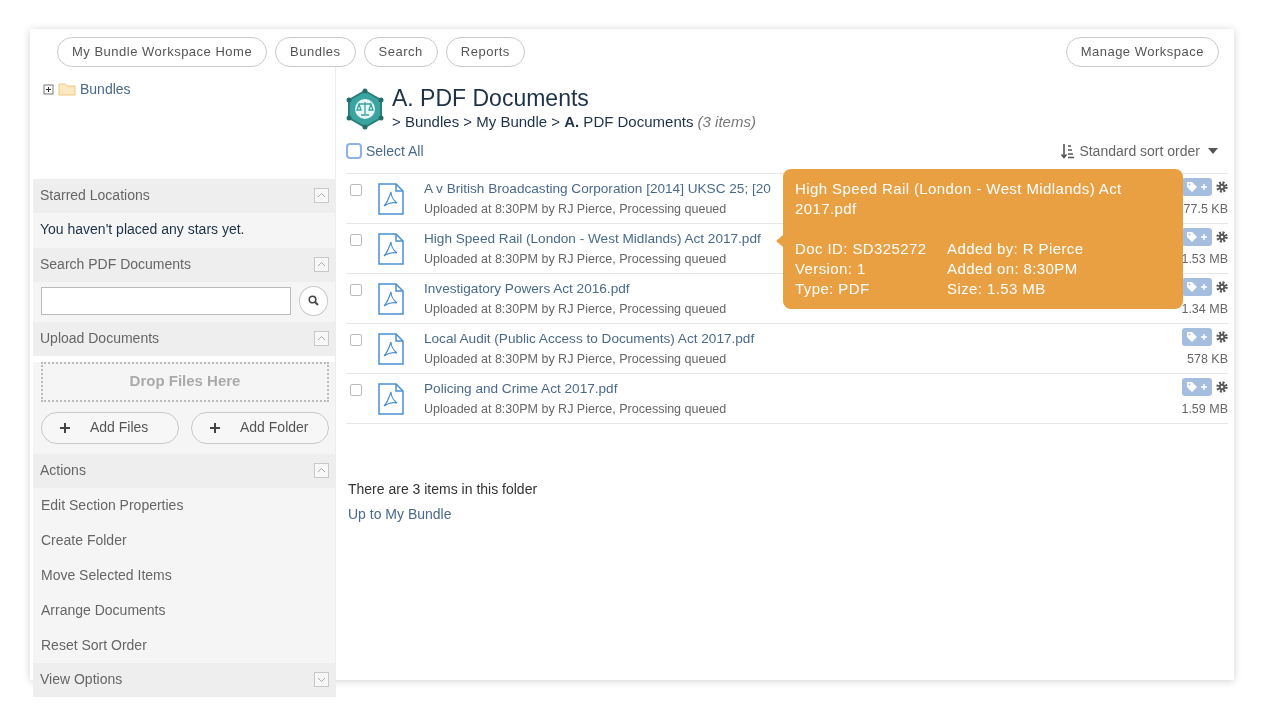  Describe the element at coordinates (162, 52) in the screenshot. I see `nav-button: My Bundle Workspace Home` at that location.